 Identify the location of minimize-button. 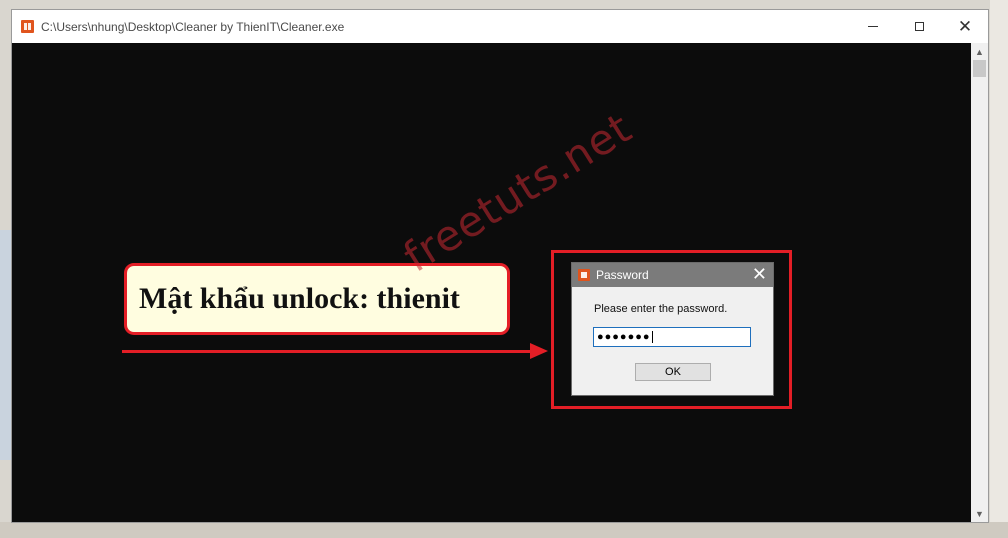
(873, 26).